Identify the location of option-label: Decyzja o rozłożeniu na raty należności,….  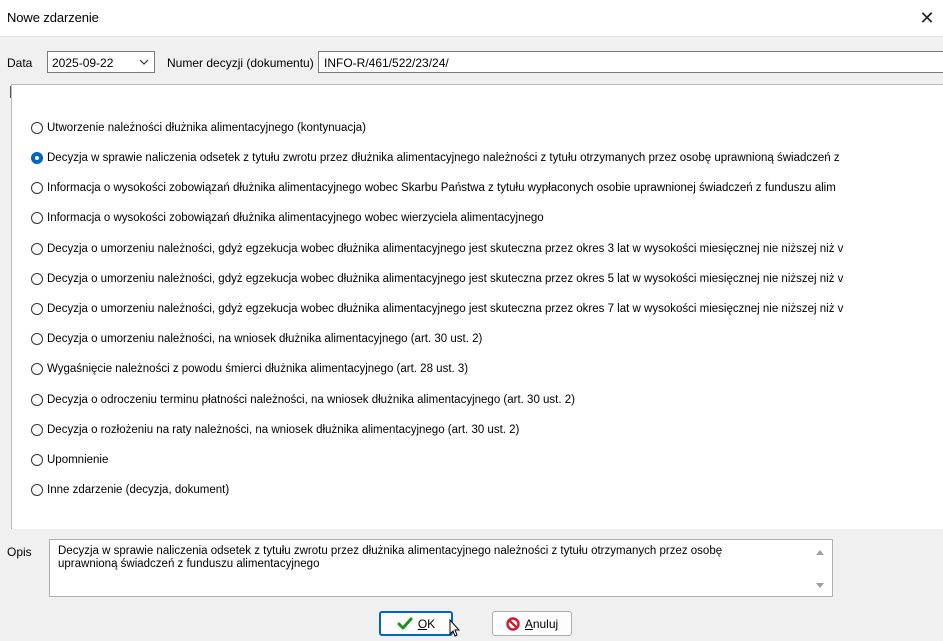
(283, 430).